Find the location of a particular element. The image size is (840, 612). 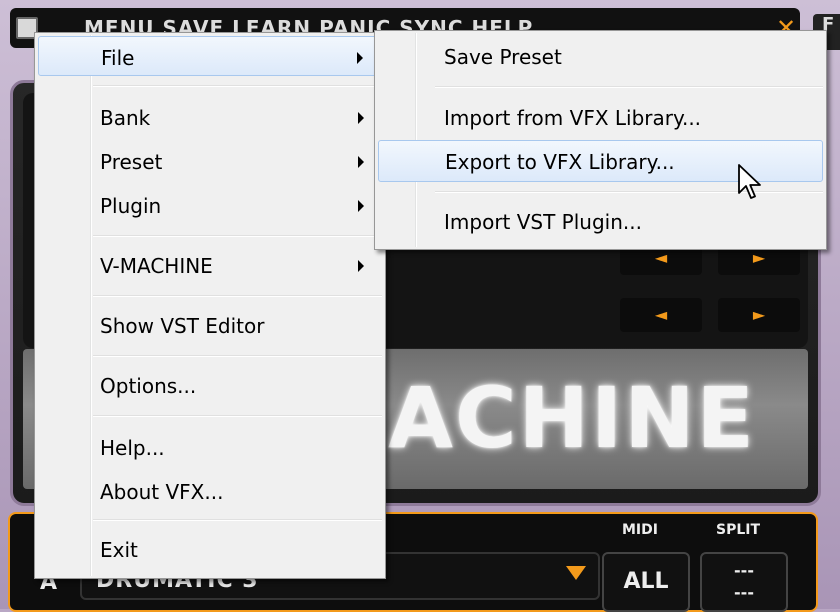

menu-item-label: File is located at coordinates (118, 58).